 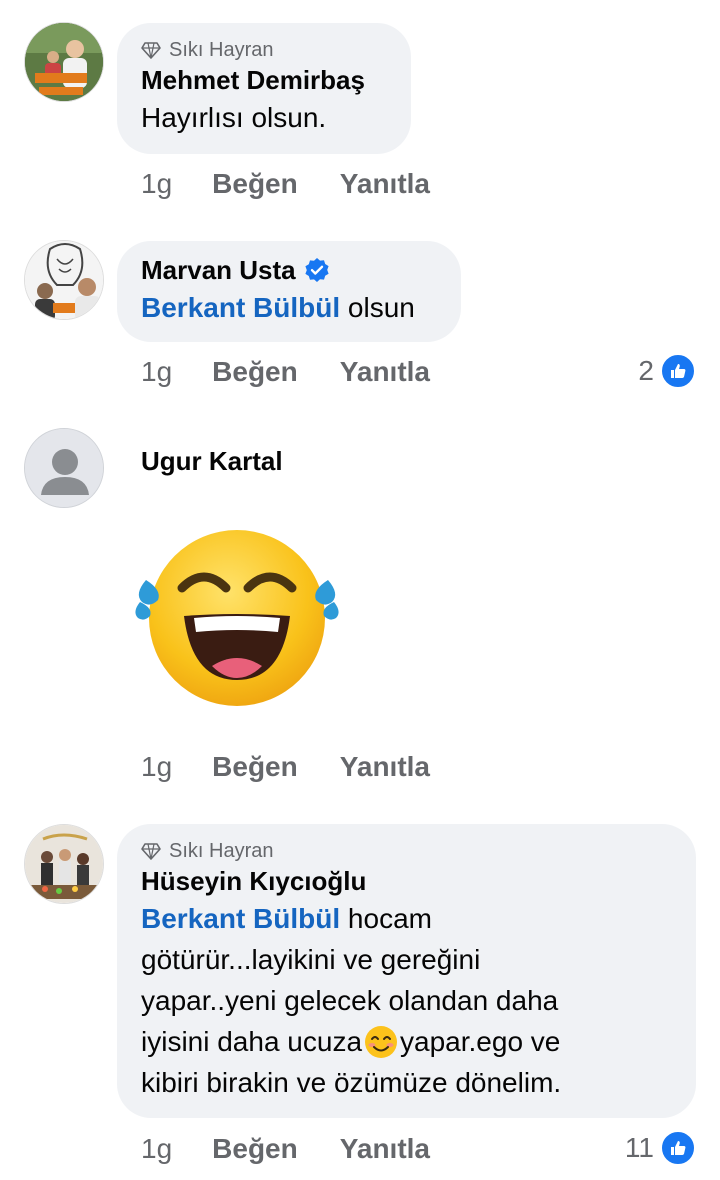 I want to click on reaction-summary: 11, so click(x=660, y=1148).